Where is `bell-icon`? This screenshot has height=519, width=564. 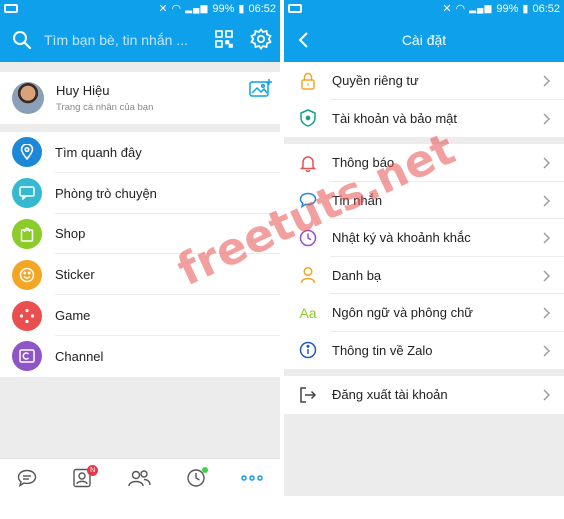
bell-icon is located at coordinates (308, 163).